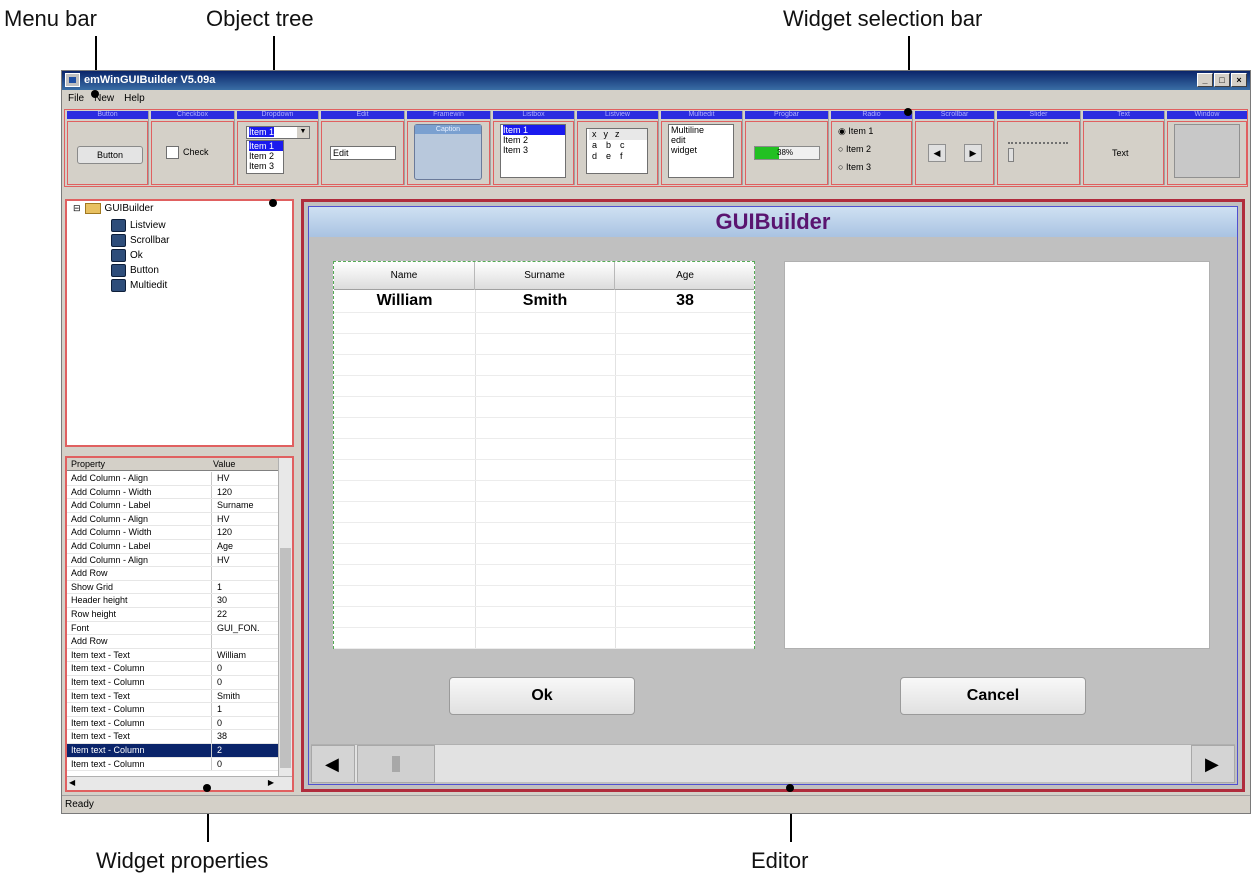 The height and width of the screenshot is (875, 1255). I want to click on arrow-right-icon: ▶, so click(271, 782).